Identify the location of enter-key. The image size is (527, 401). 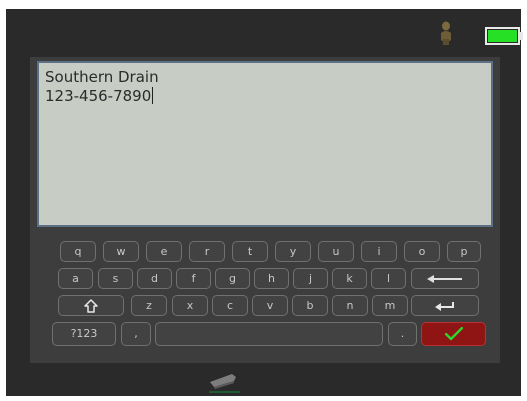
(445, 305).